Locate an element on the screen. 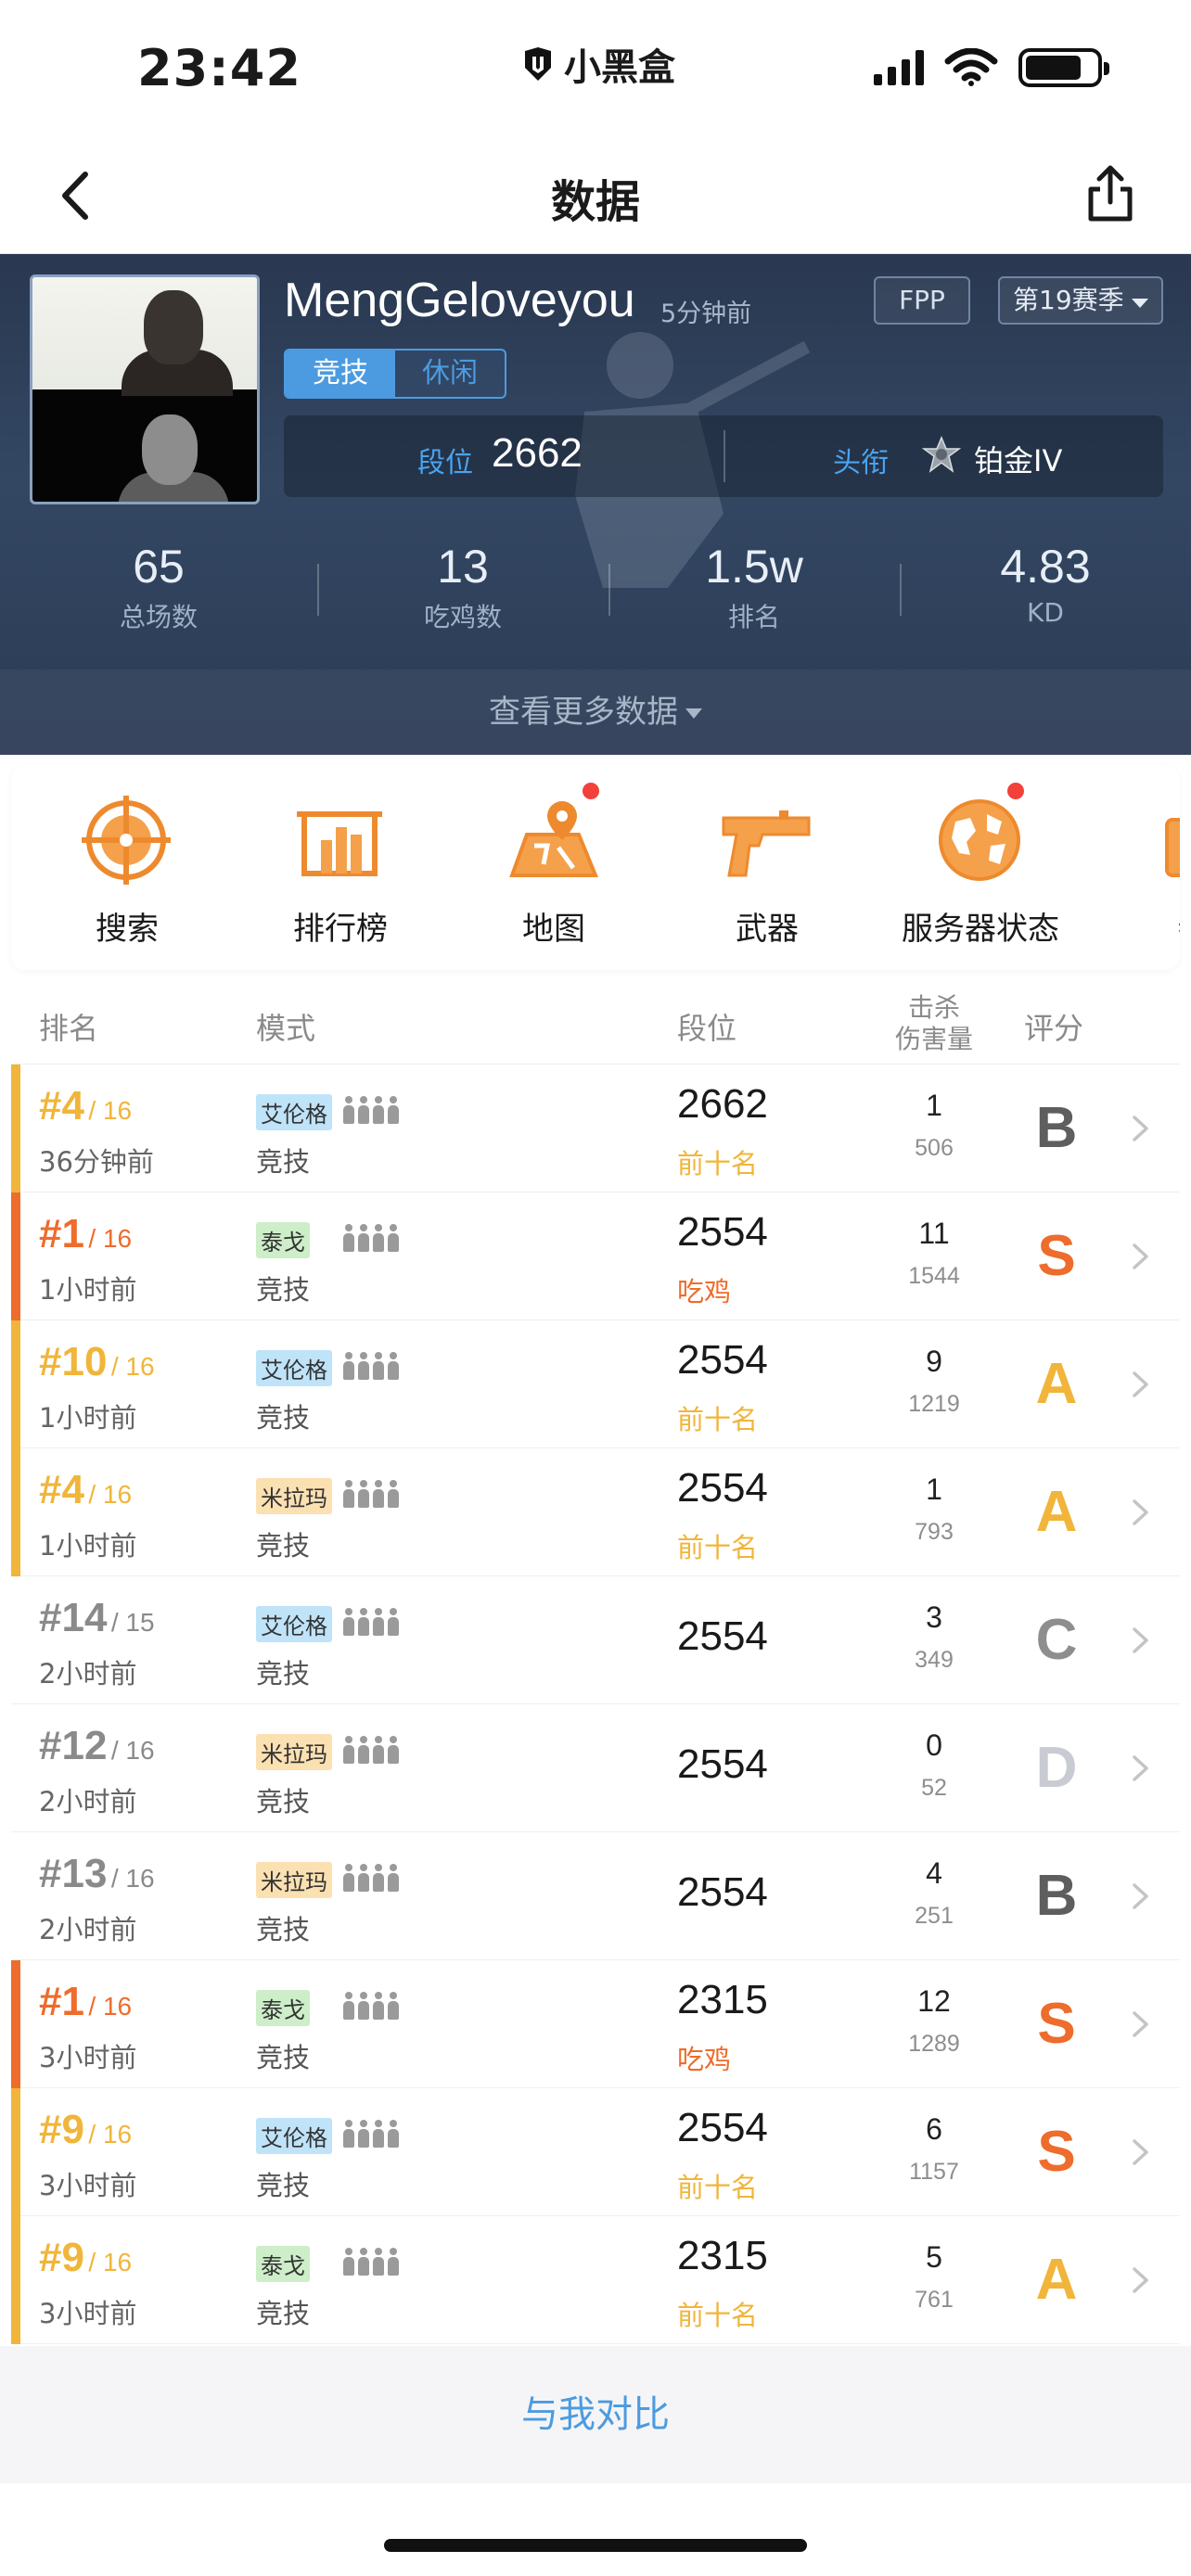  table-row: #12 / 16 2小时前 米拉玛 竞技 2554 0 52 D is located at coordinates (595, 1768).